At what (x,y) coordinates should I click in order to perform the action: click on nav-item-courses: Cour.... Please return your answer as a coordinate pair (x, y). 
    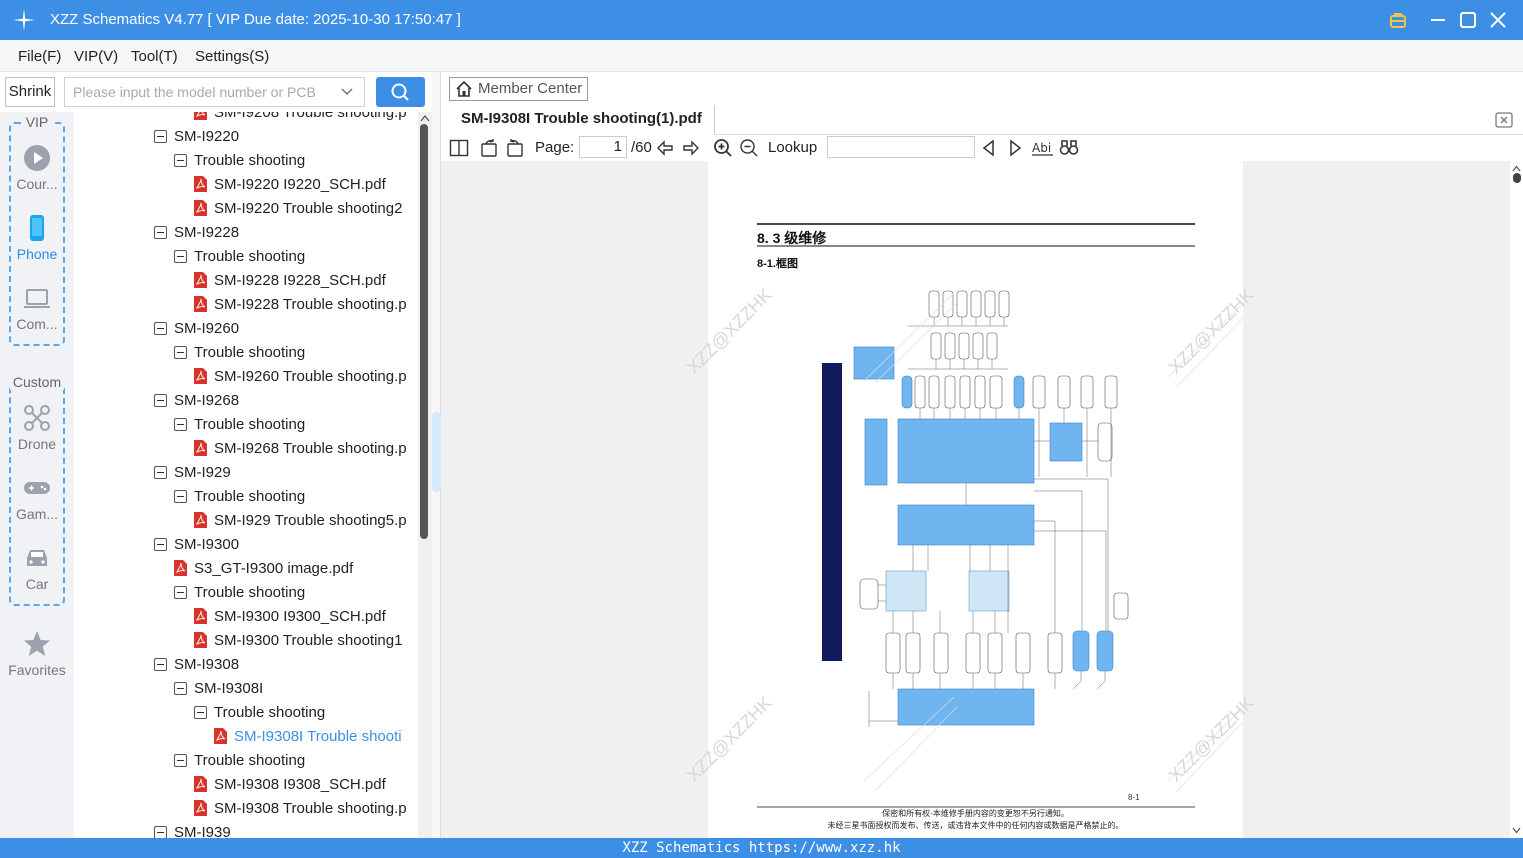
    Looking at the image, I should click on (37, 176).